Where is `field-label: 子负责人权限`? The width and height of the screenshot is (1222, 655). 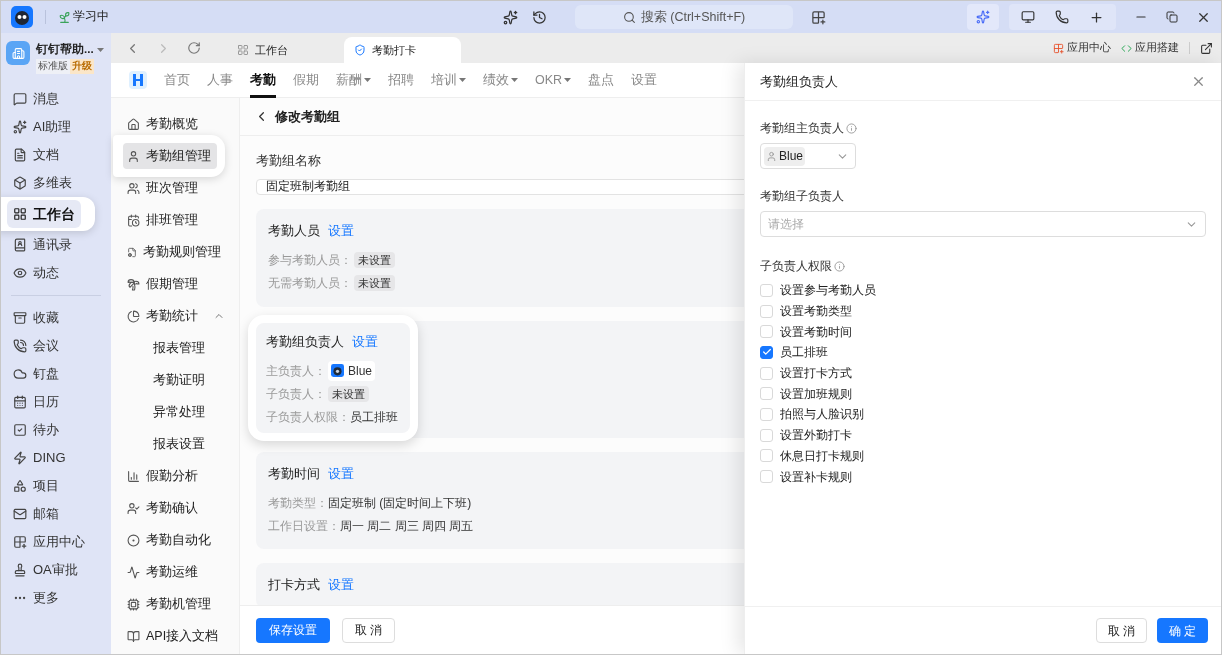
field-label: 子负责人权限 is located at coordinates (796, 266).